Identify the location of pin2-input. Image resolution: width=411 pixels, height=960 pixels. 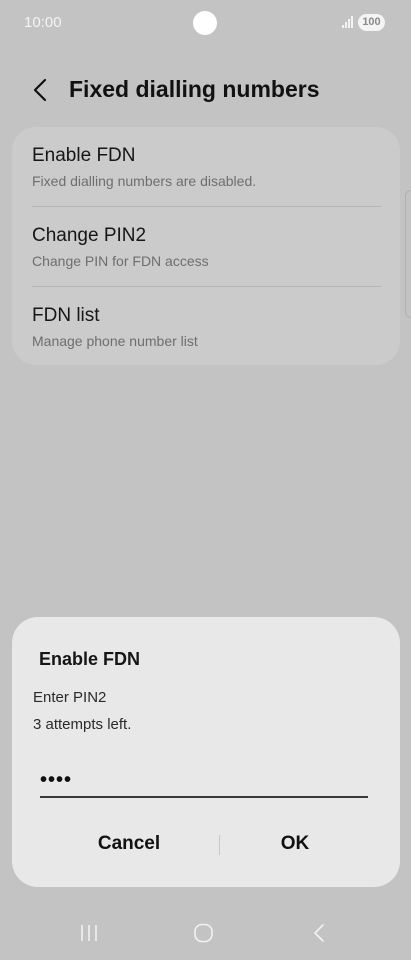
(204, 781).